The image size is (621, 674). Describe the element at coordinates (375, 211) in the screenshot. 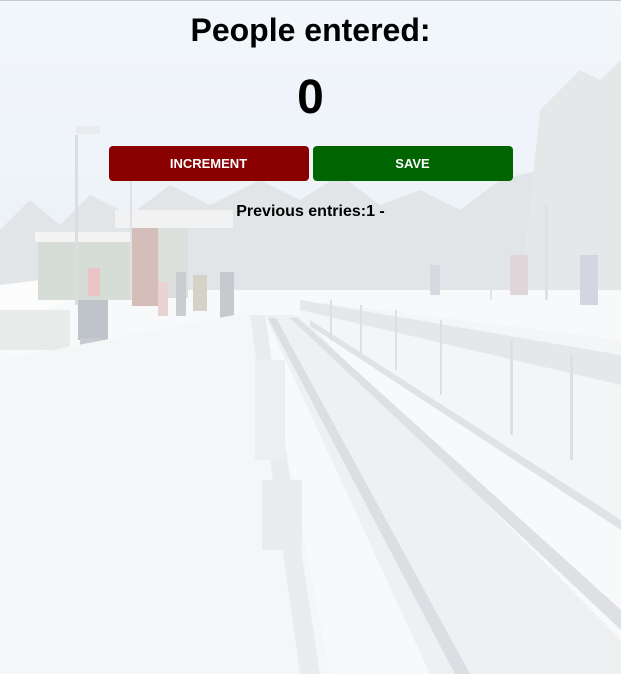

I see `previous-entries-list: 1 -` at that location.